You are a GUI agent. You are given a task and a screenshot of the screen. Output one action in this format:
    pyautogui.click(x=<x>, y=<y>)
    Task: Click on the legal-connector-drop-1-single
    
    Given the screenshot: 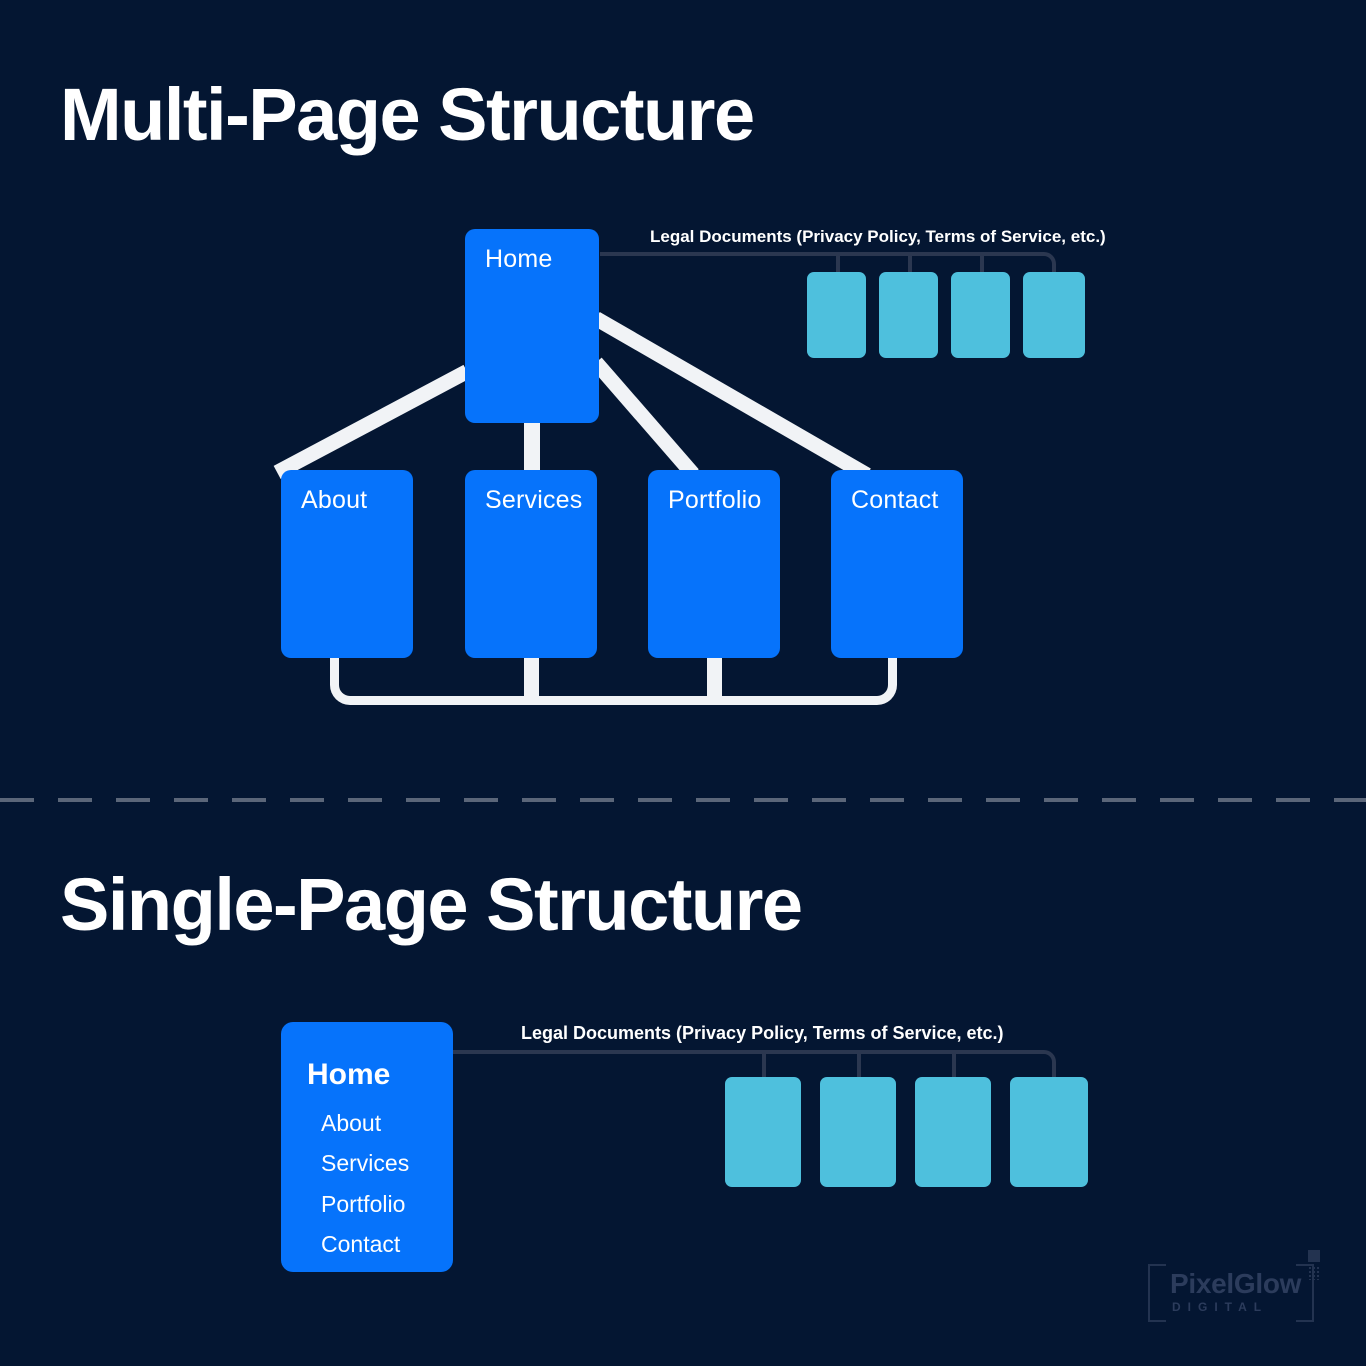 What is the action you would take?
    pyautogui.click(x=764, y=1064)
    